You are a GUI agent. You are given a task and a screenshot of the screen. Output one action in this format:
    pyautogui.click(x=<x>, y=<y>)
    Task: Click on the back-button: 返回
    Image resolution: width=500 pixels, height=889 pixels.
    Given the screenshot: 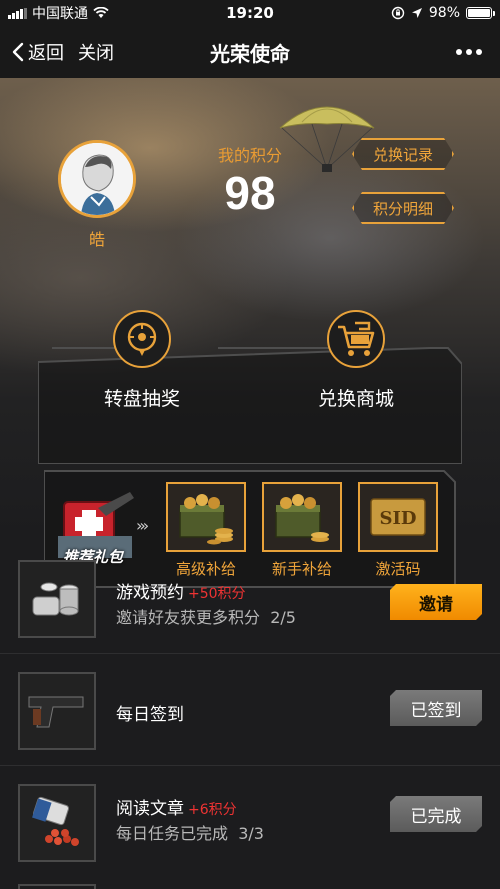 What is the action you would take?
    pyautogui.click(x=38, y=52)
    